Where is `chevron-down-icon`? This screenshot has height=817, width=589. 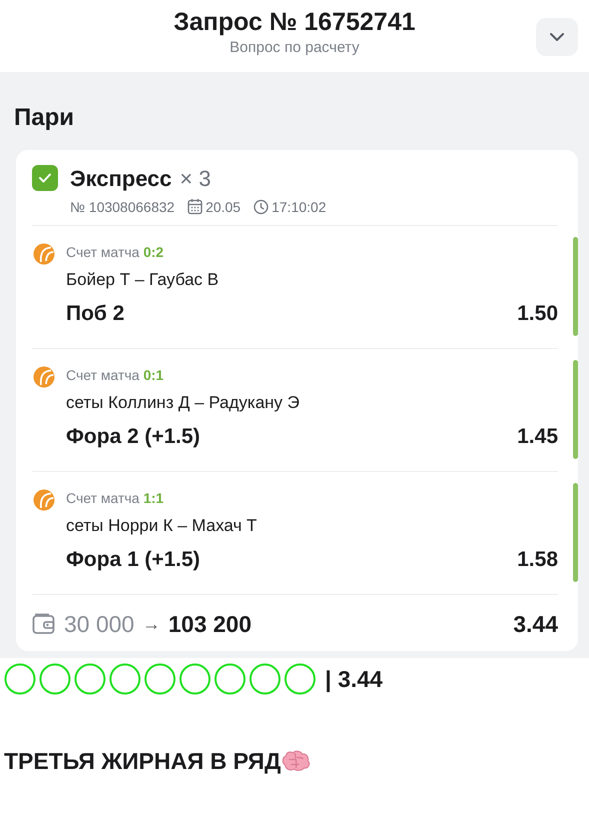 chevron-down-icon is located at coordinates (557, 37).